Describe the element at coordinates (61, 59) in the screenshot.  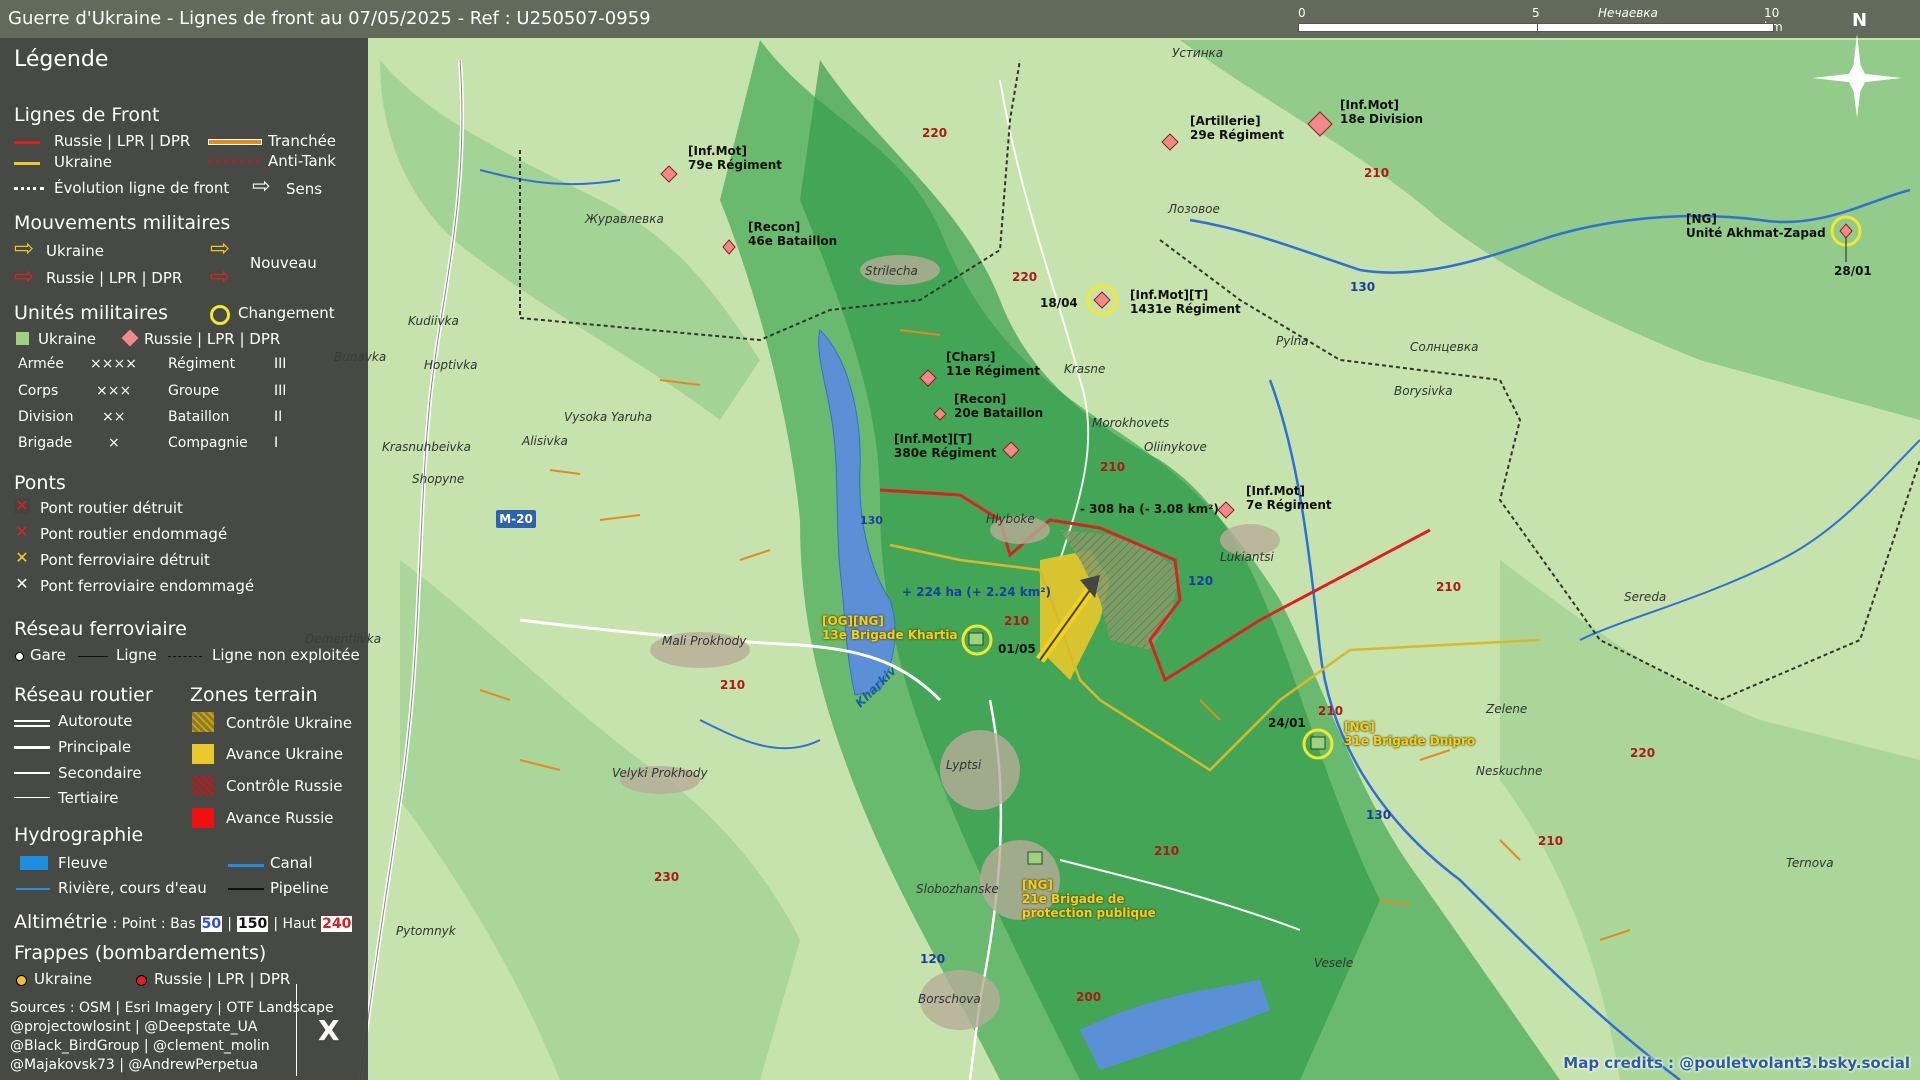
I see `legend-title: Légende` at that location.